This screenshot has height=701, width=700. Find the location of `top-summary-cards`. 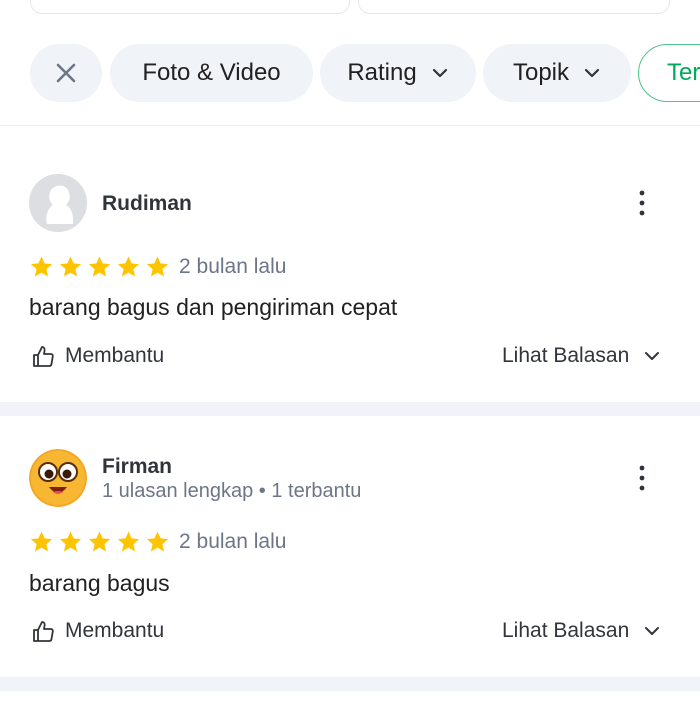

top-summary-cards is located at coordinates (350, 8).